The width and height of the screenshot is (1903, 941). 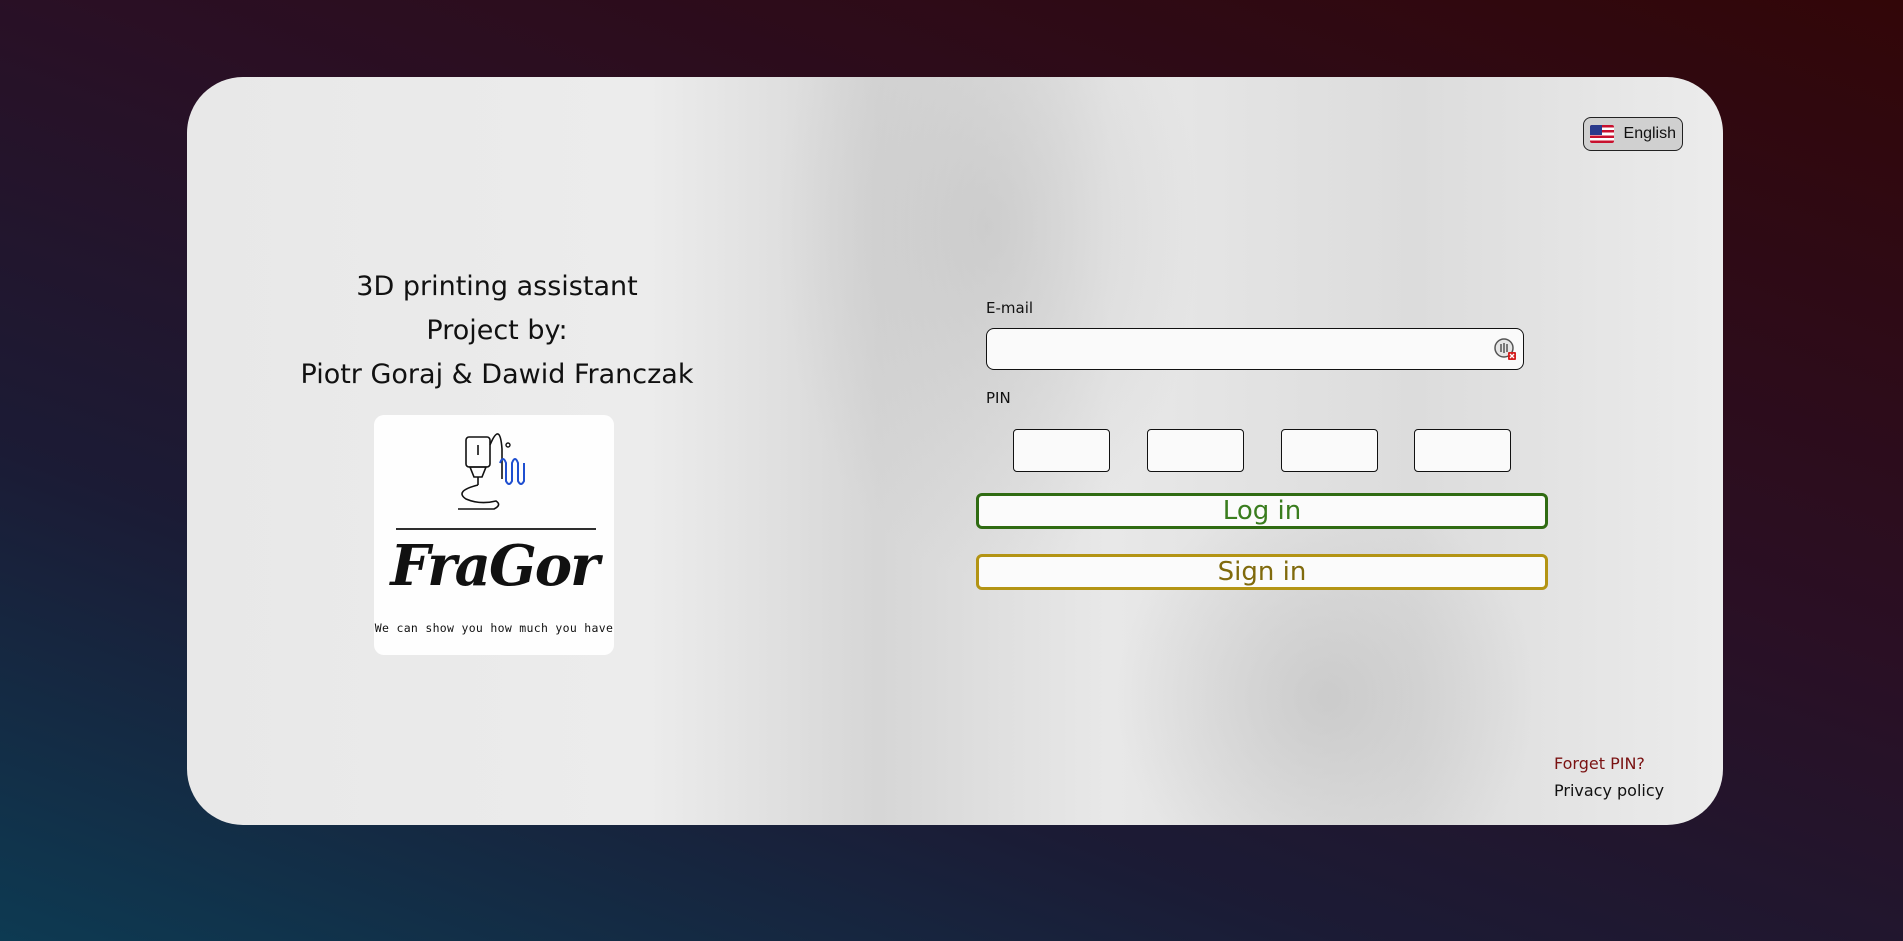 I want to click on privacy-policy-link: Privacy policy, so click(x=1609, y=790).